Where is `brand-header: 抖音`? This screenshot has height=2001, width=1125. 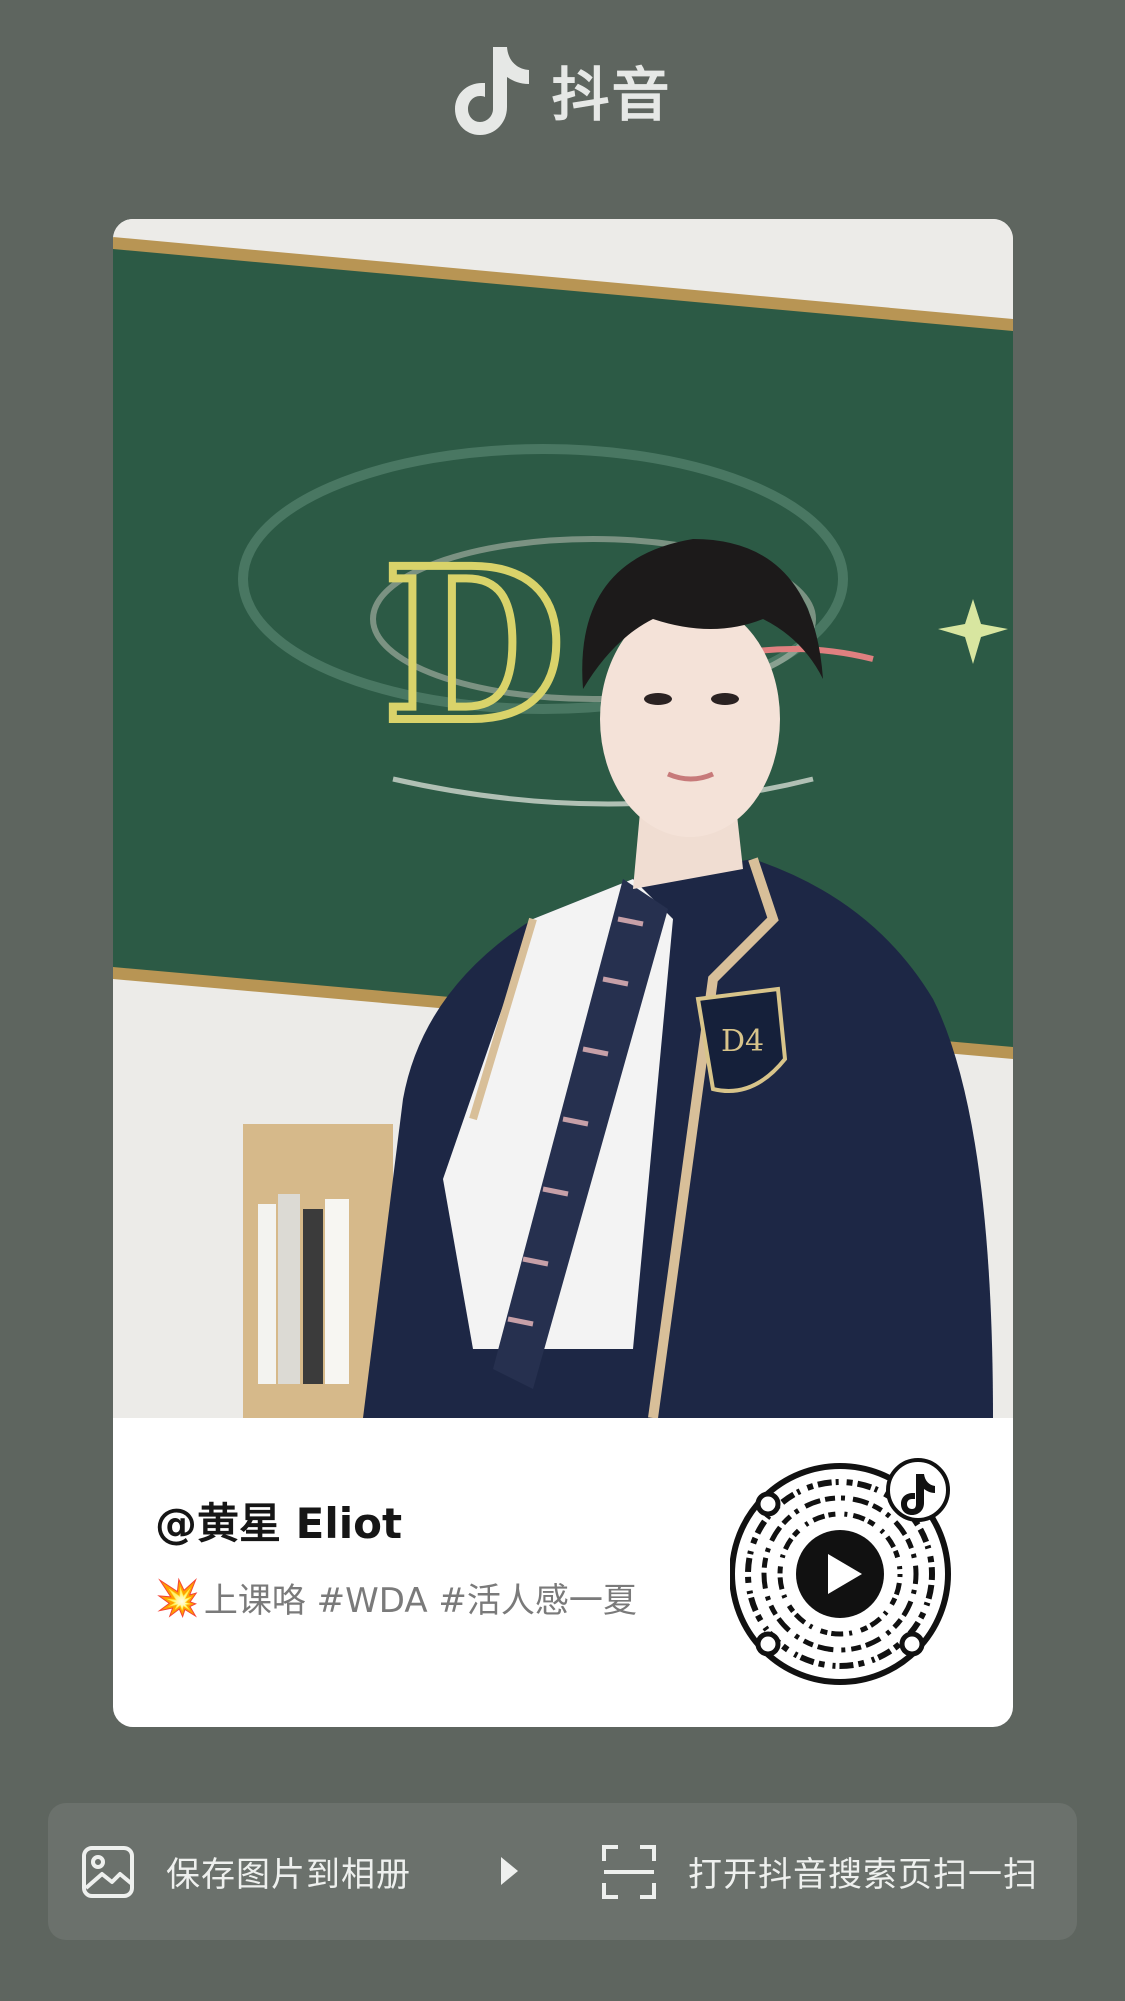
brand-header: 抖音 is located at coordinates (562, 90).